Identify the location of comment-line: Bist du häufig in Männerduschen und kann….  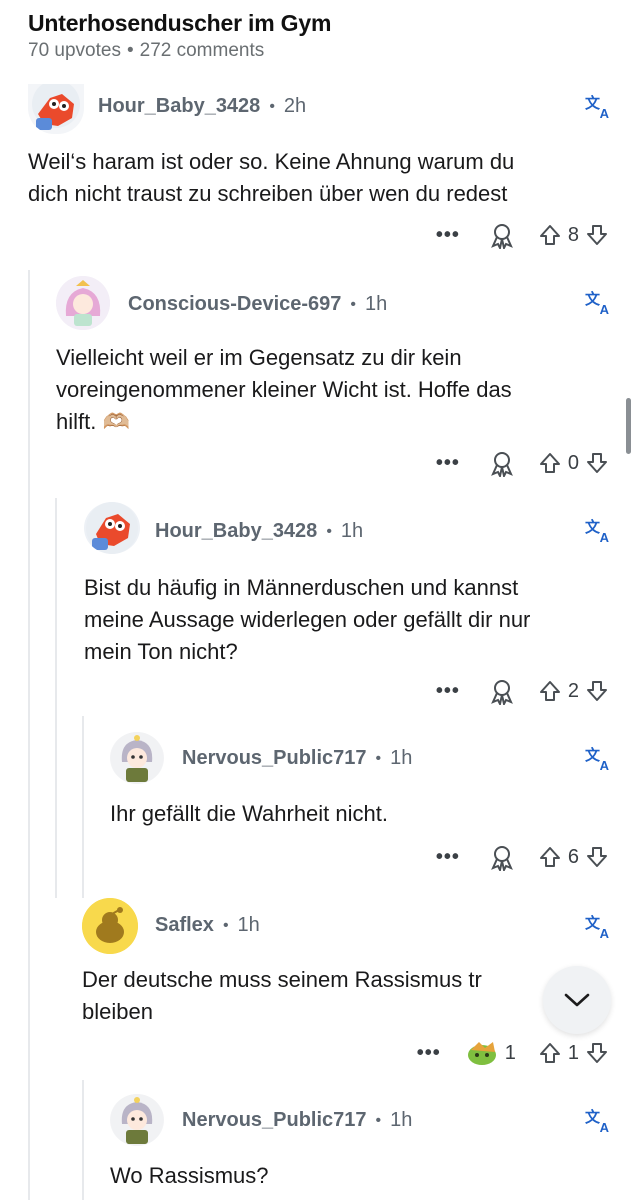
(301, 587).